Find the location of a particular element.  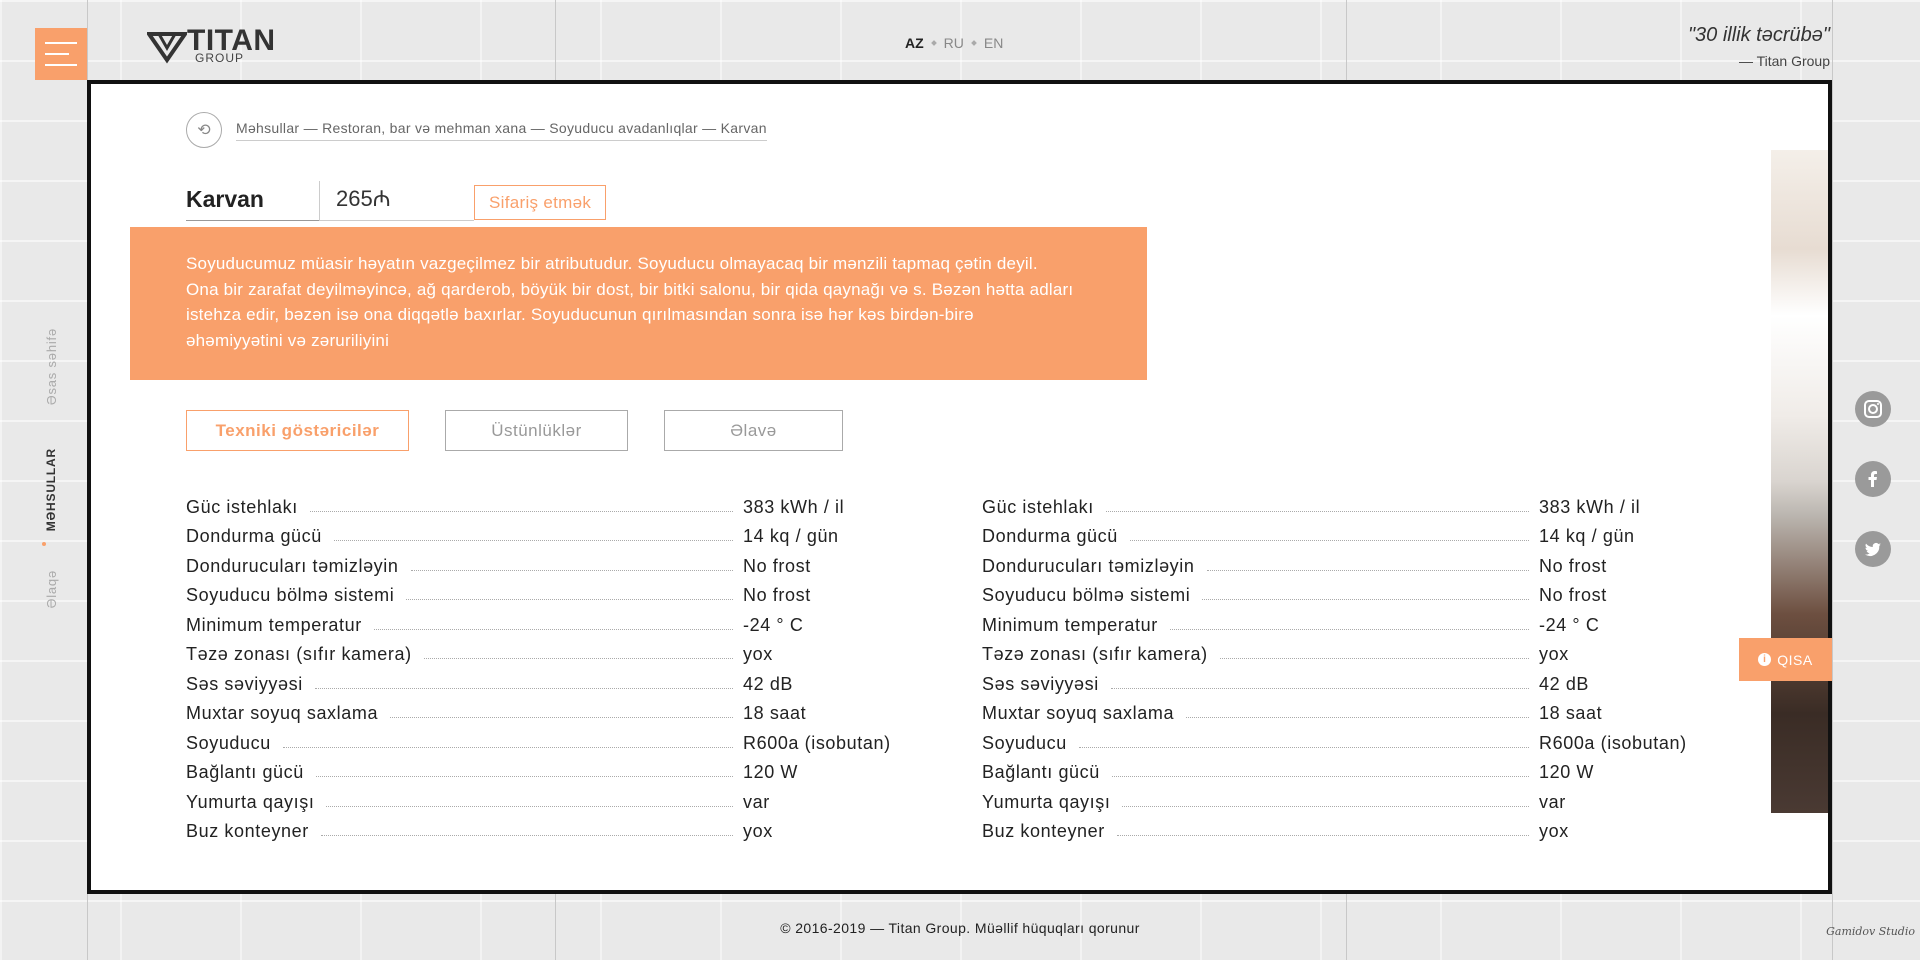

lang-ru: RU is located at coordinates (954, 43).